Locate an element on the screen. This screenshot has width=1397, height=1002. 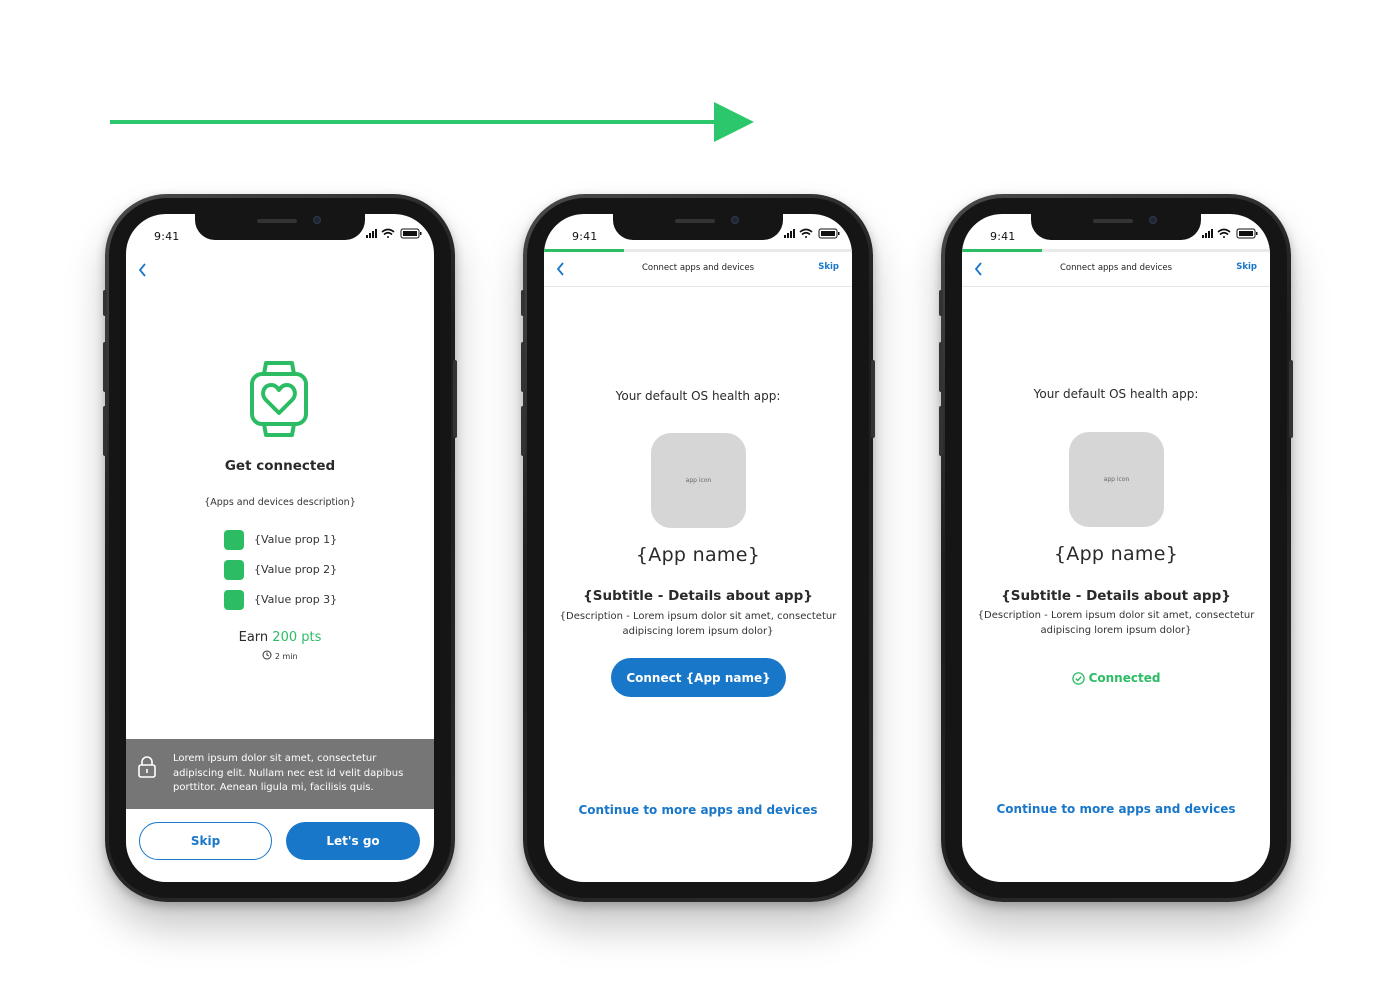
earn-points-value: 200 pts is located at coordinates (297, 637).